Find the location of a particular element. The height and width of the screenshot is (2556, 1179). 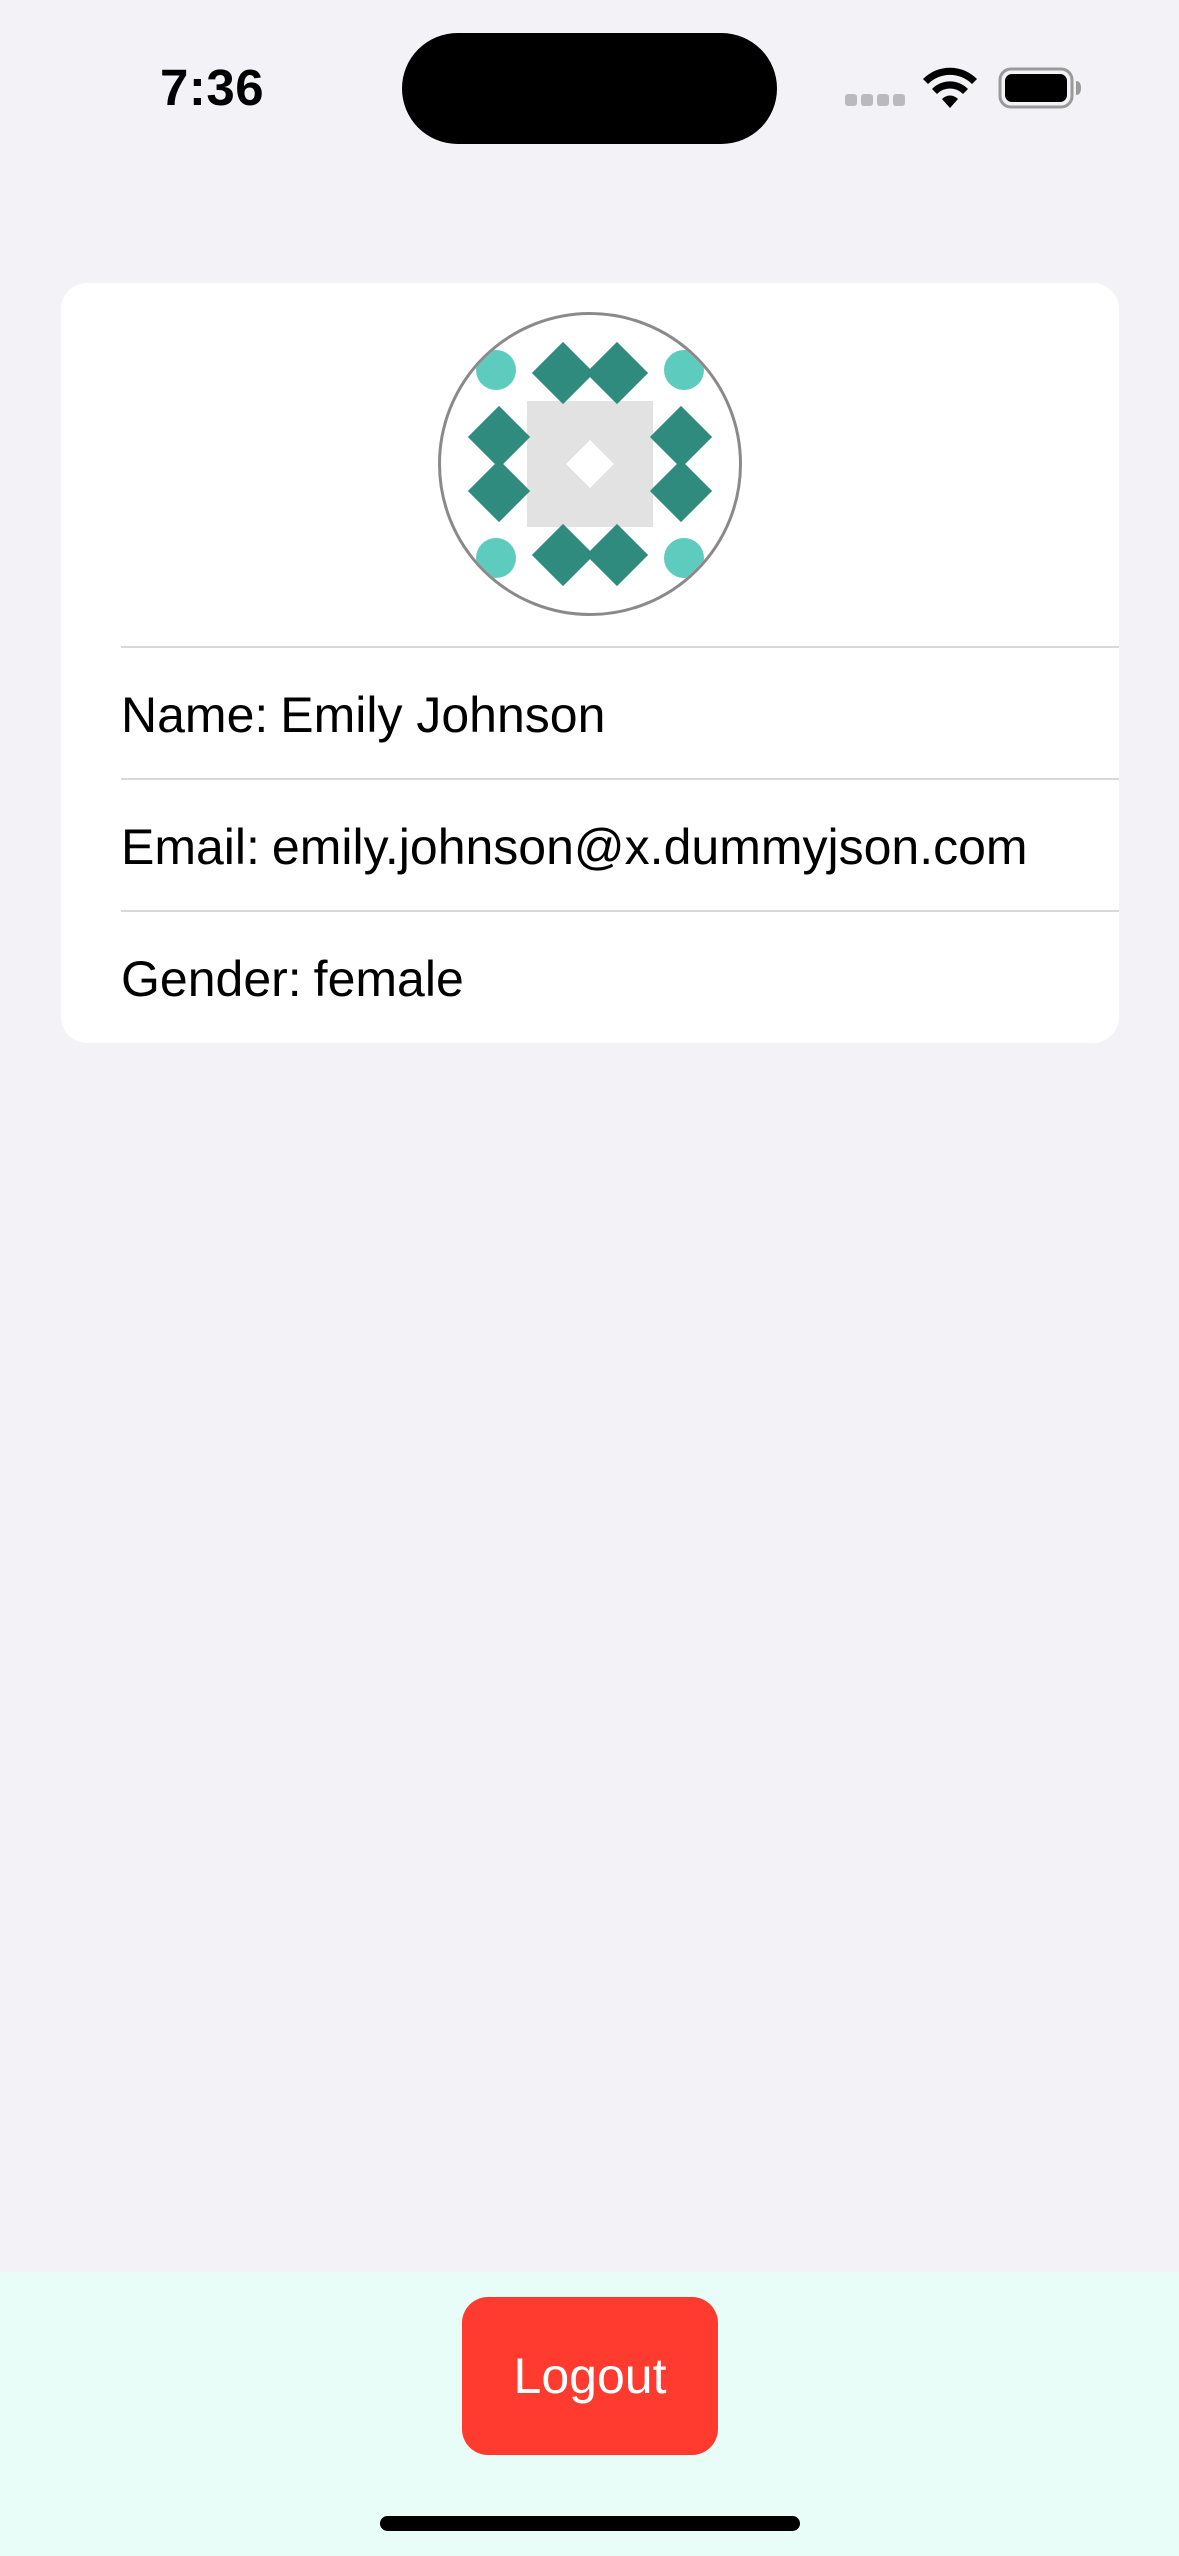

dynamic-island is located at coordinates (589, 88).